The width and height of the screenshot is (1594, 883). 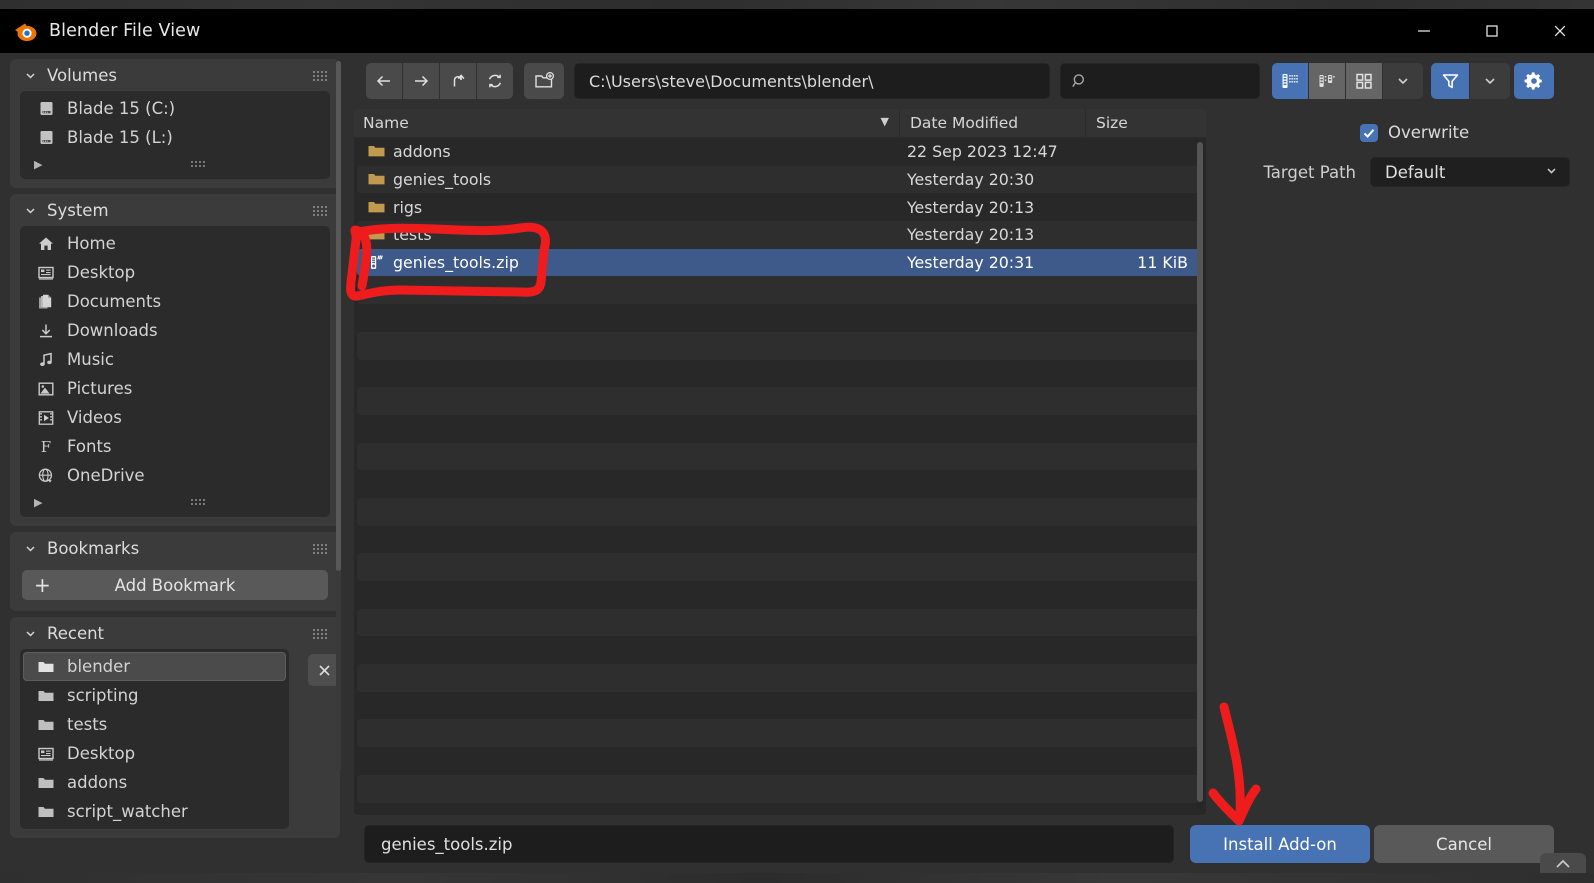 I want to click on path-input: C:\Users\steve\Documents\blender\, so click(x=812, y=81).